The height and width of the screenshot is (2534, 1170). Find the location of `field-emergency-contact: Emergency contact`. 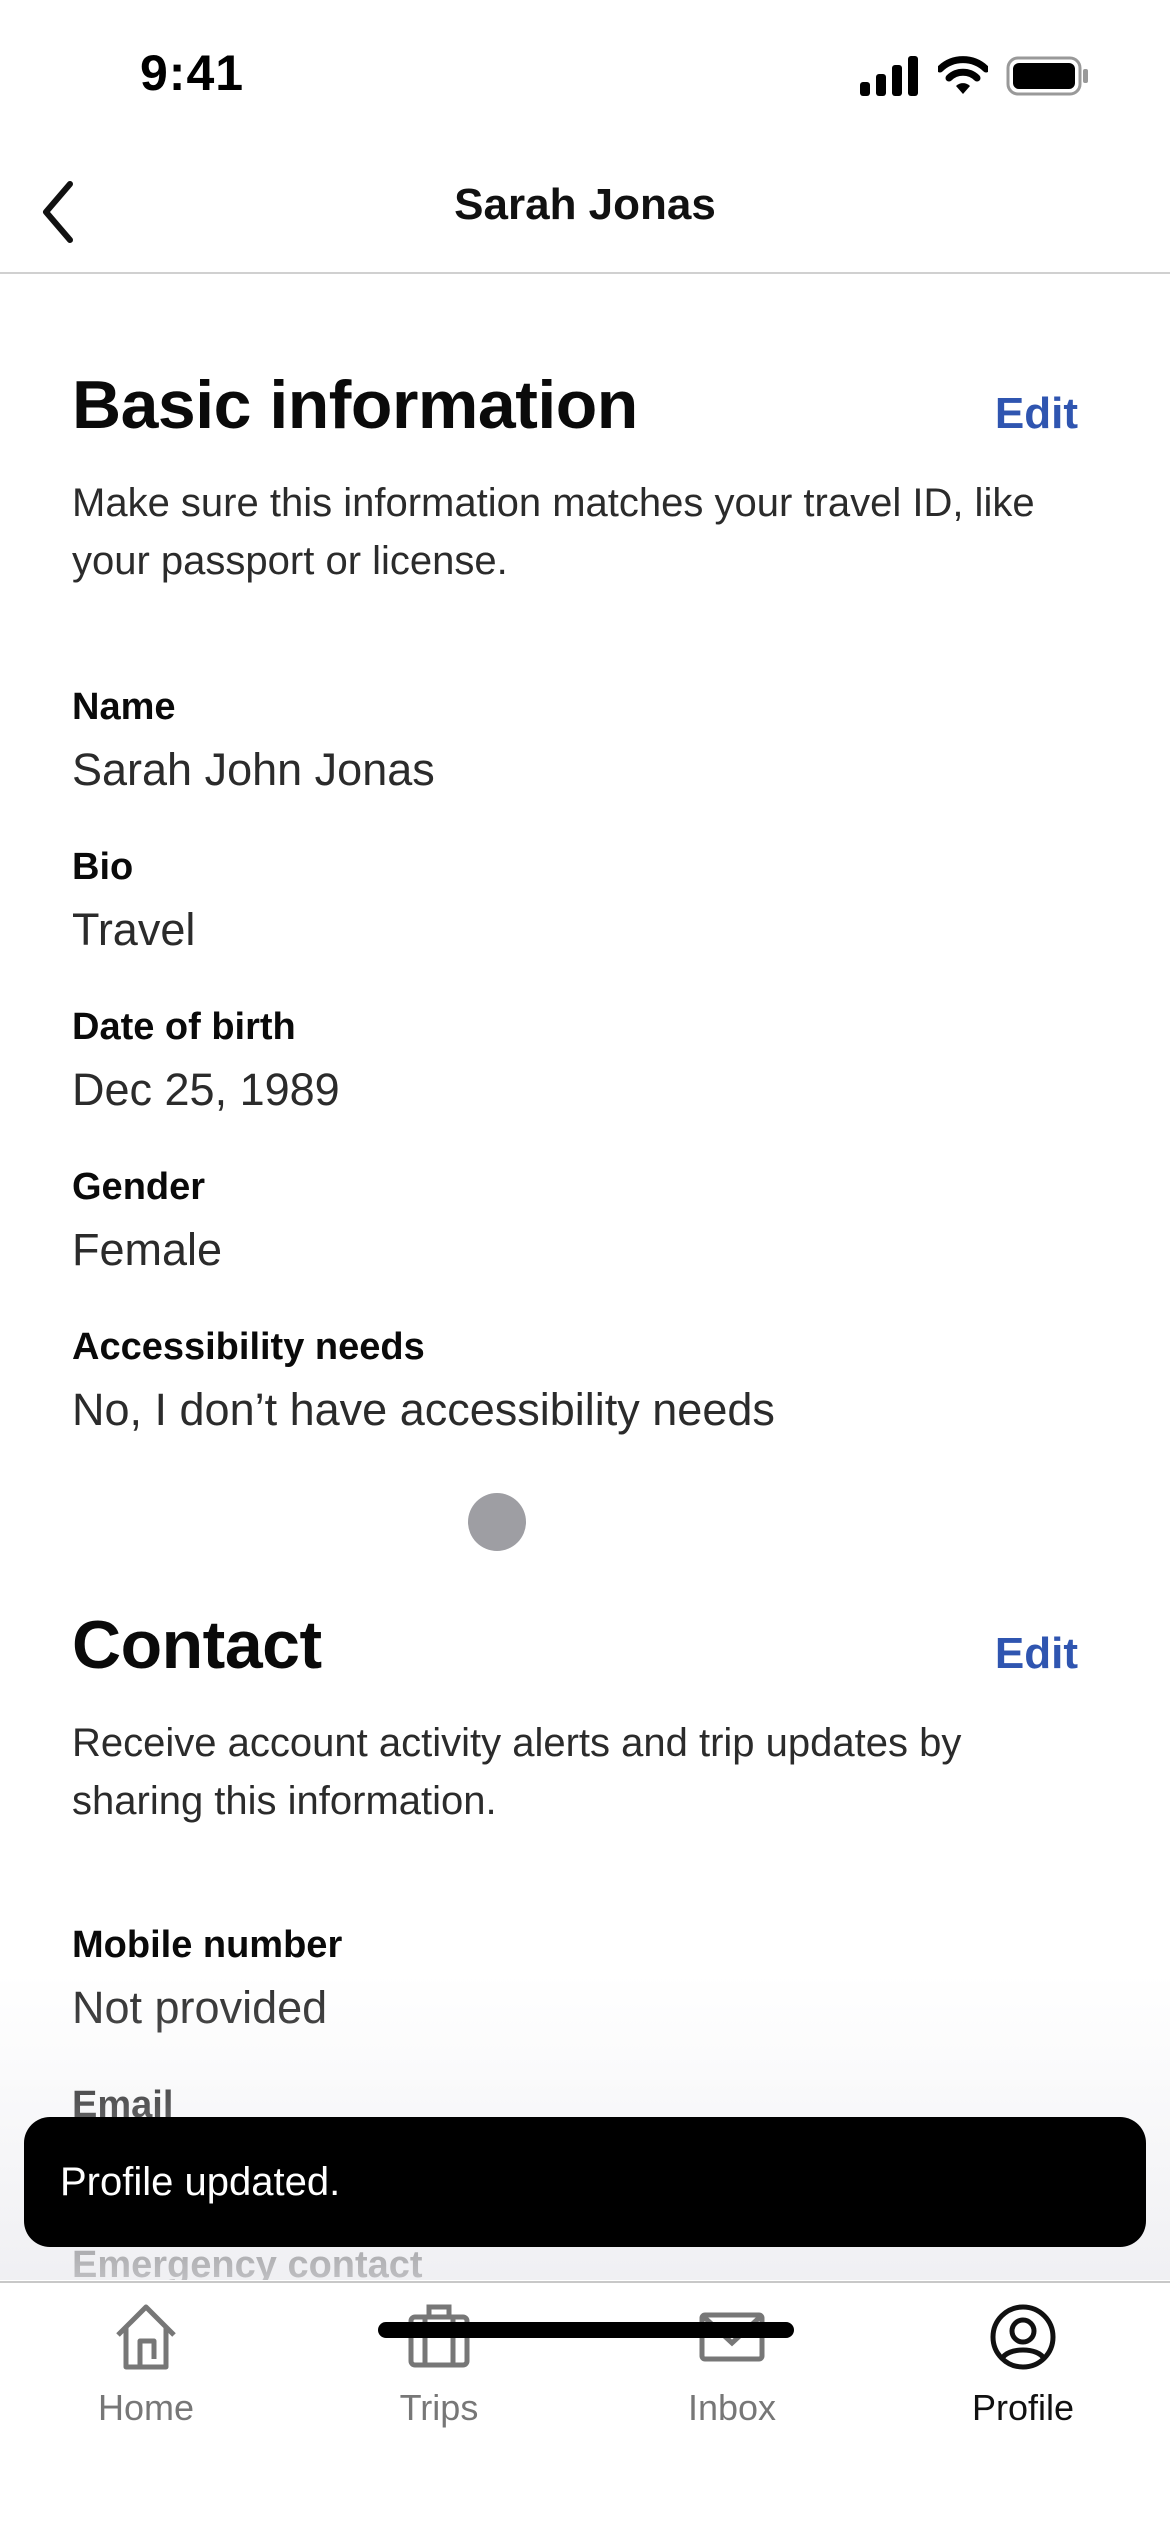

field-emergency-contact: Emergency contact is located at coordinates (572, 2261).